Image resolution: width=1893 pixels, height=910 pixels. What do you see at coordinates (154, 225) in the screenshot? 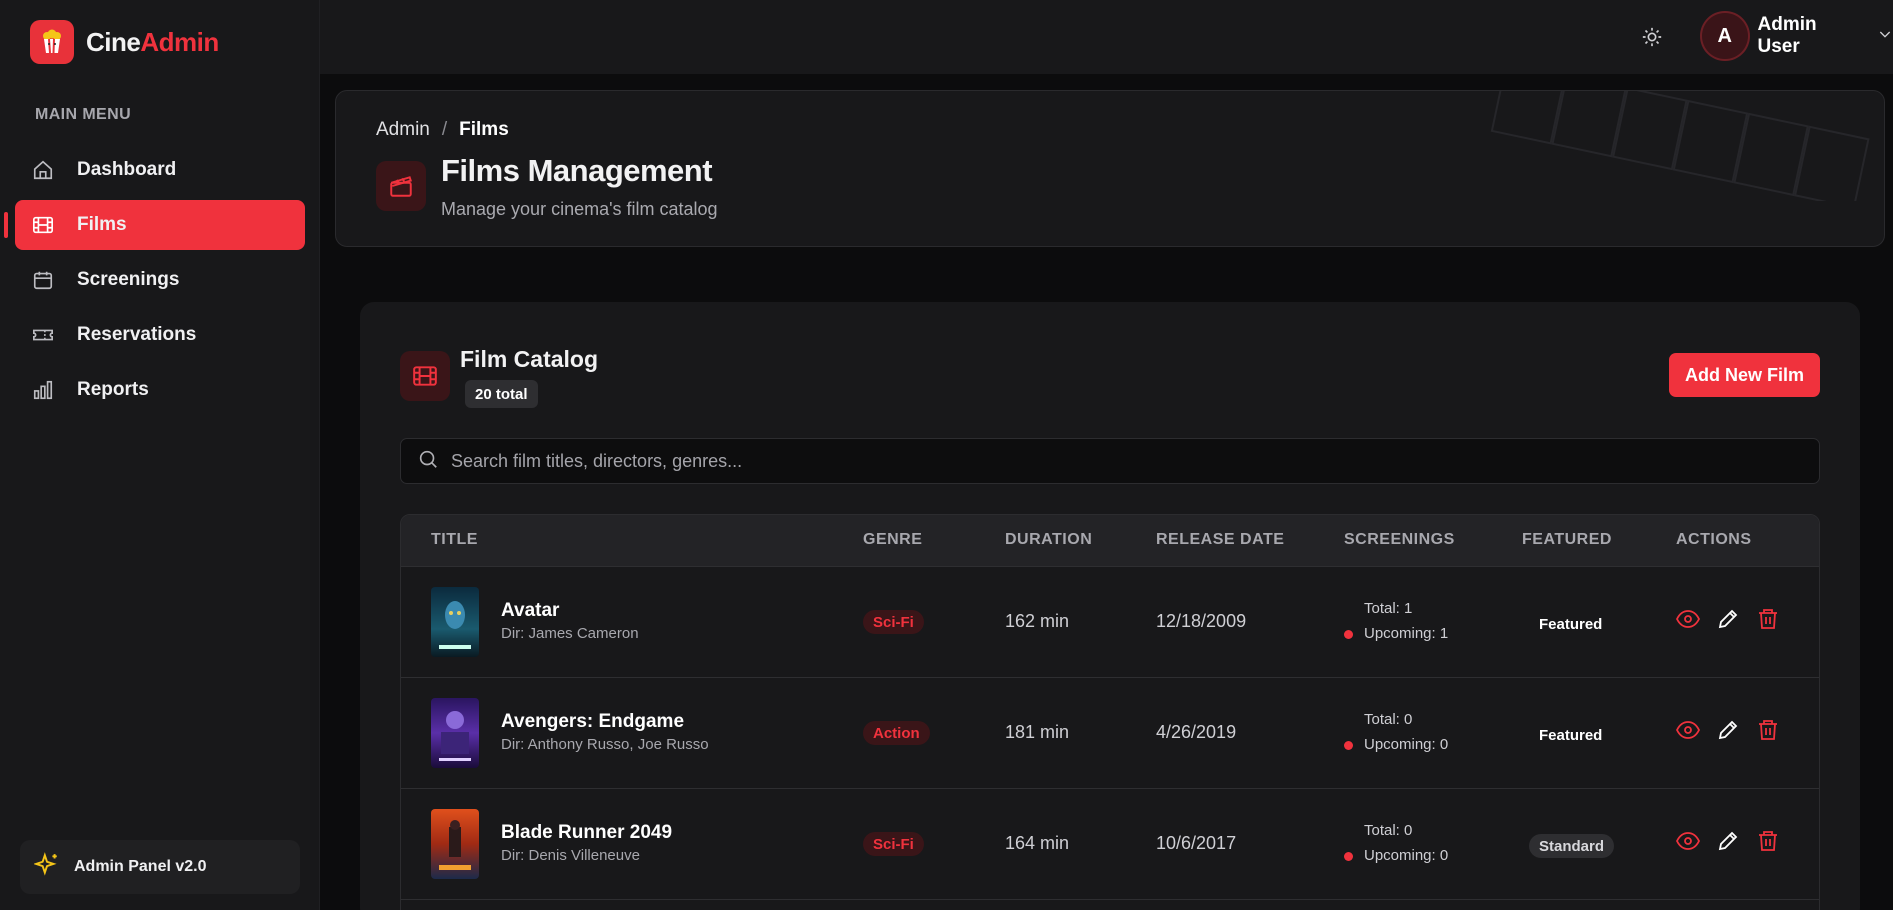
I see `sidebar-item-films: Films` at bounding box center [154, 225].